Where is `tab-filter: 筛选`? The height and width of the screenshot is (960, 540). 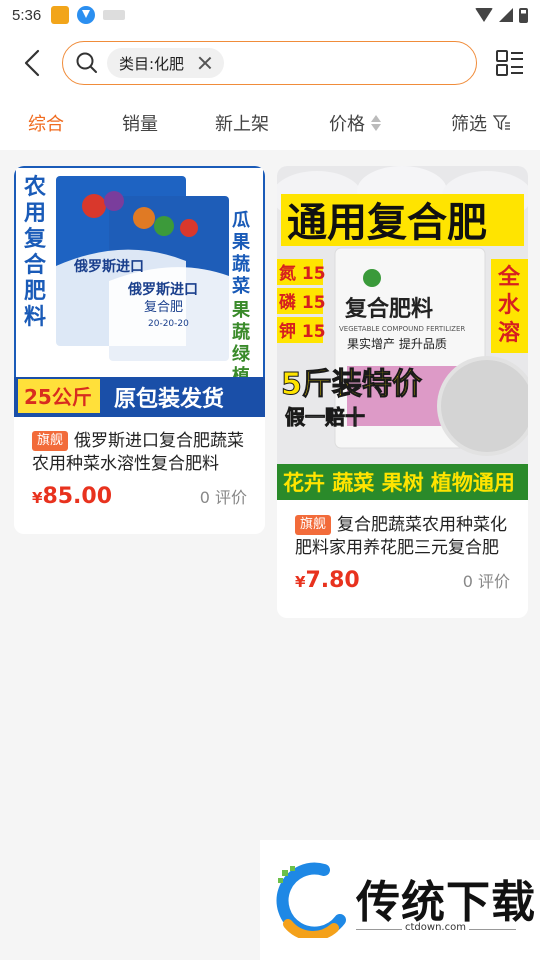 tab-filter: 筛选 is located at coordinates (481, 123).